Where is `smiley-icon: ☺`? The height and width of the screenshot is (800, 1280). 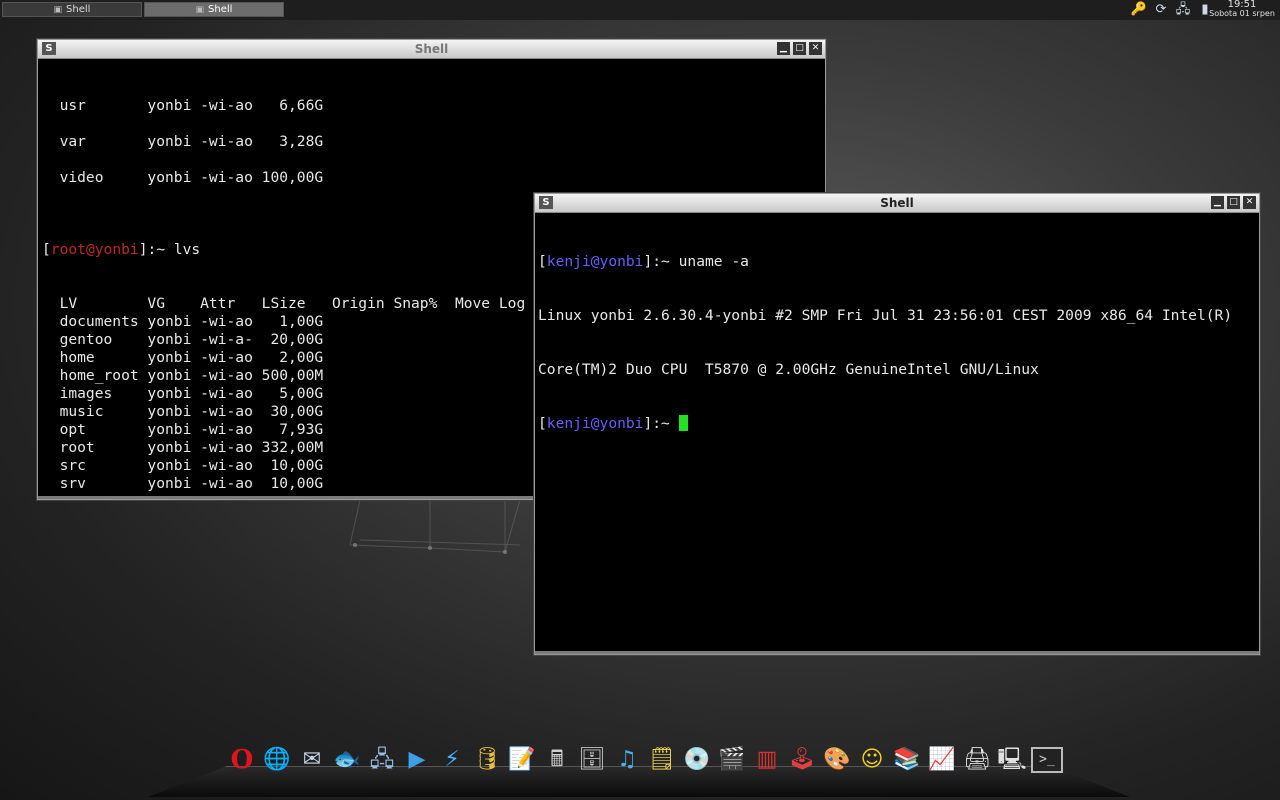
smiley-icon: ☺ is located at coordinates (872, 760).